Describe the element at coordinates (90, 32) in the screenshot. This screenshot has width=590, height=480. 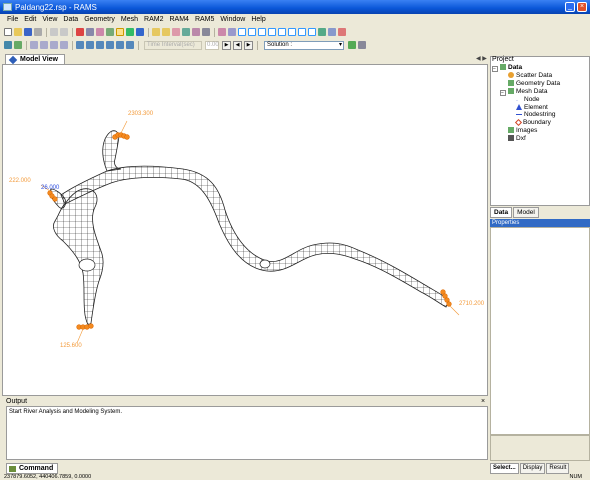
I see `copy-icon` at that location.